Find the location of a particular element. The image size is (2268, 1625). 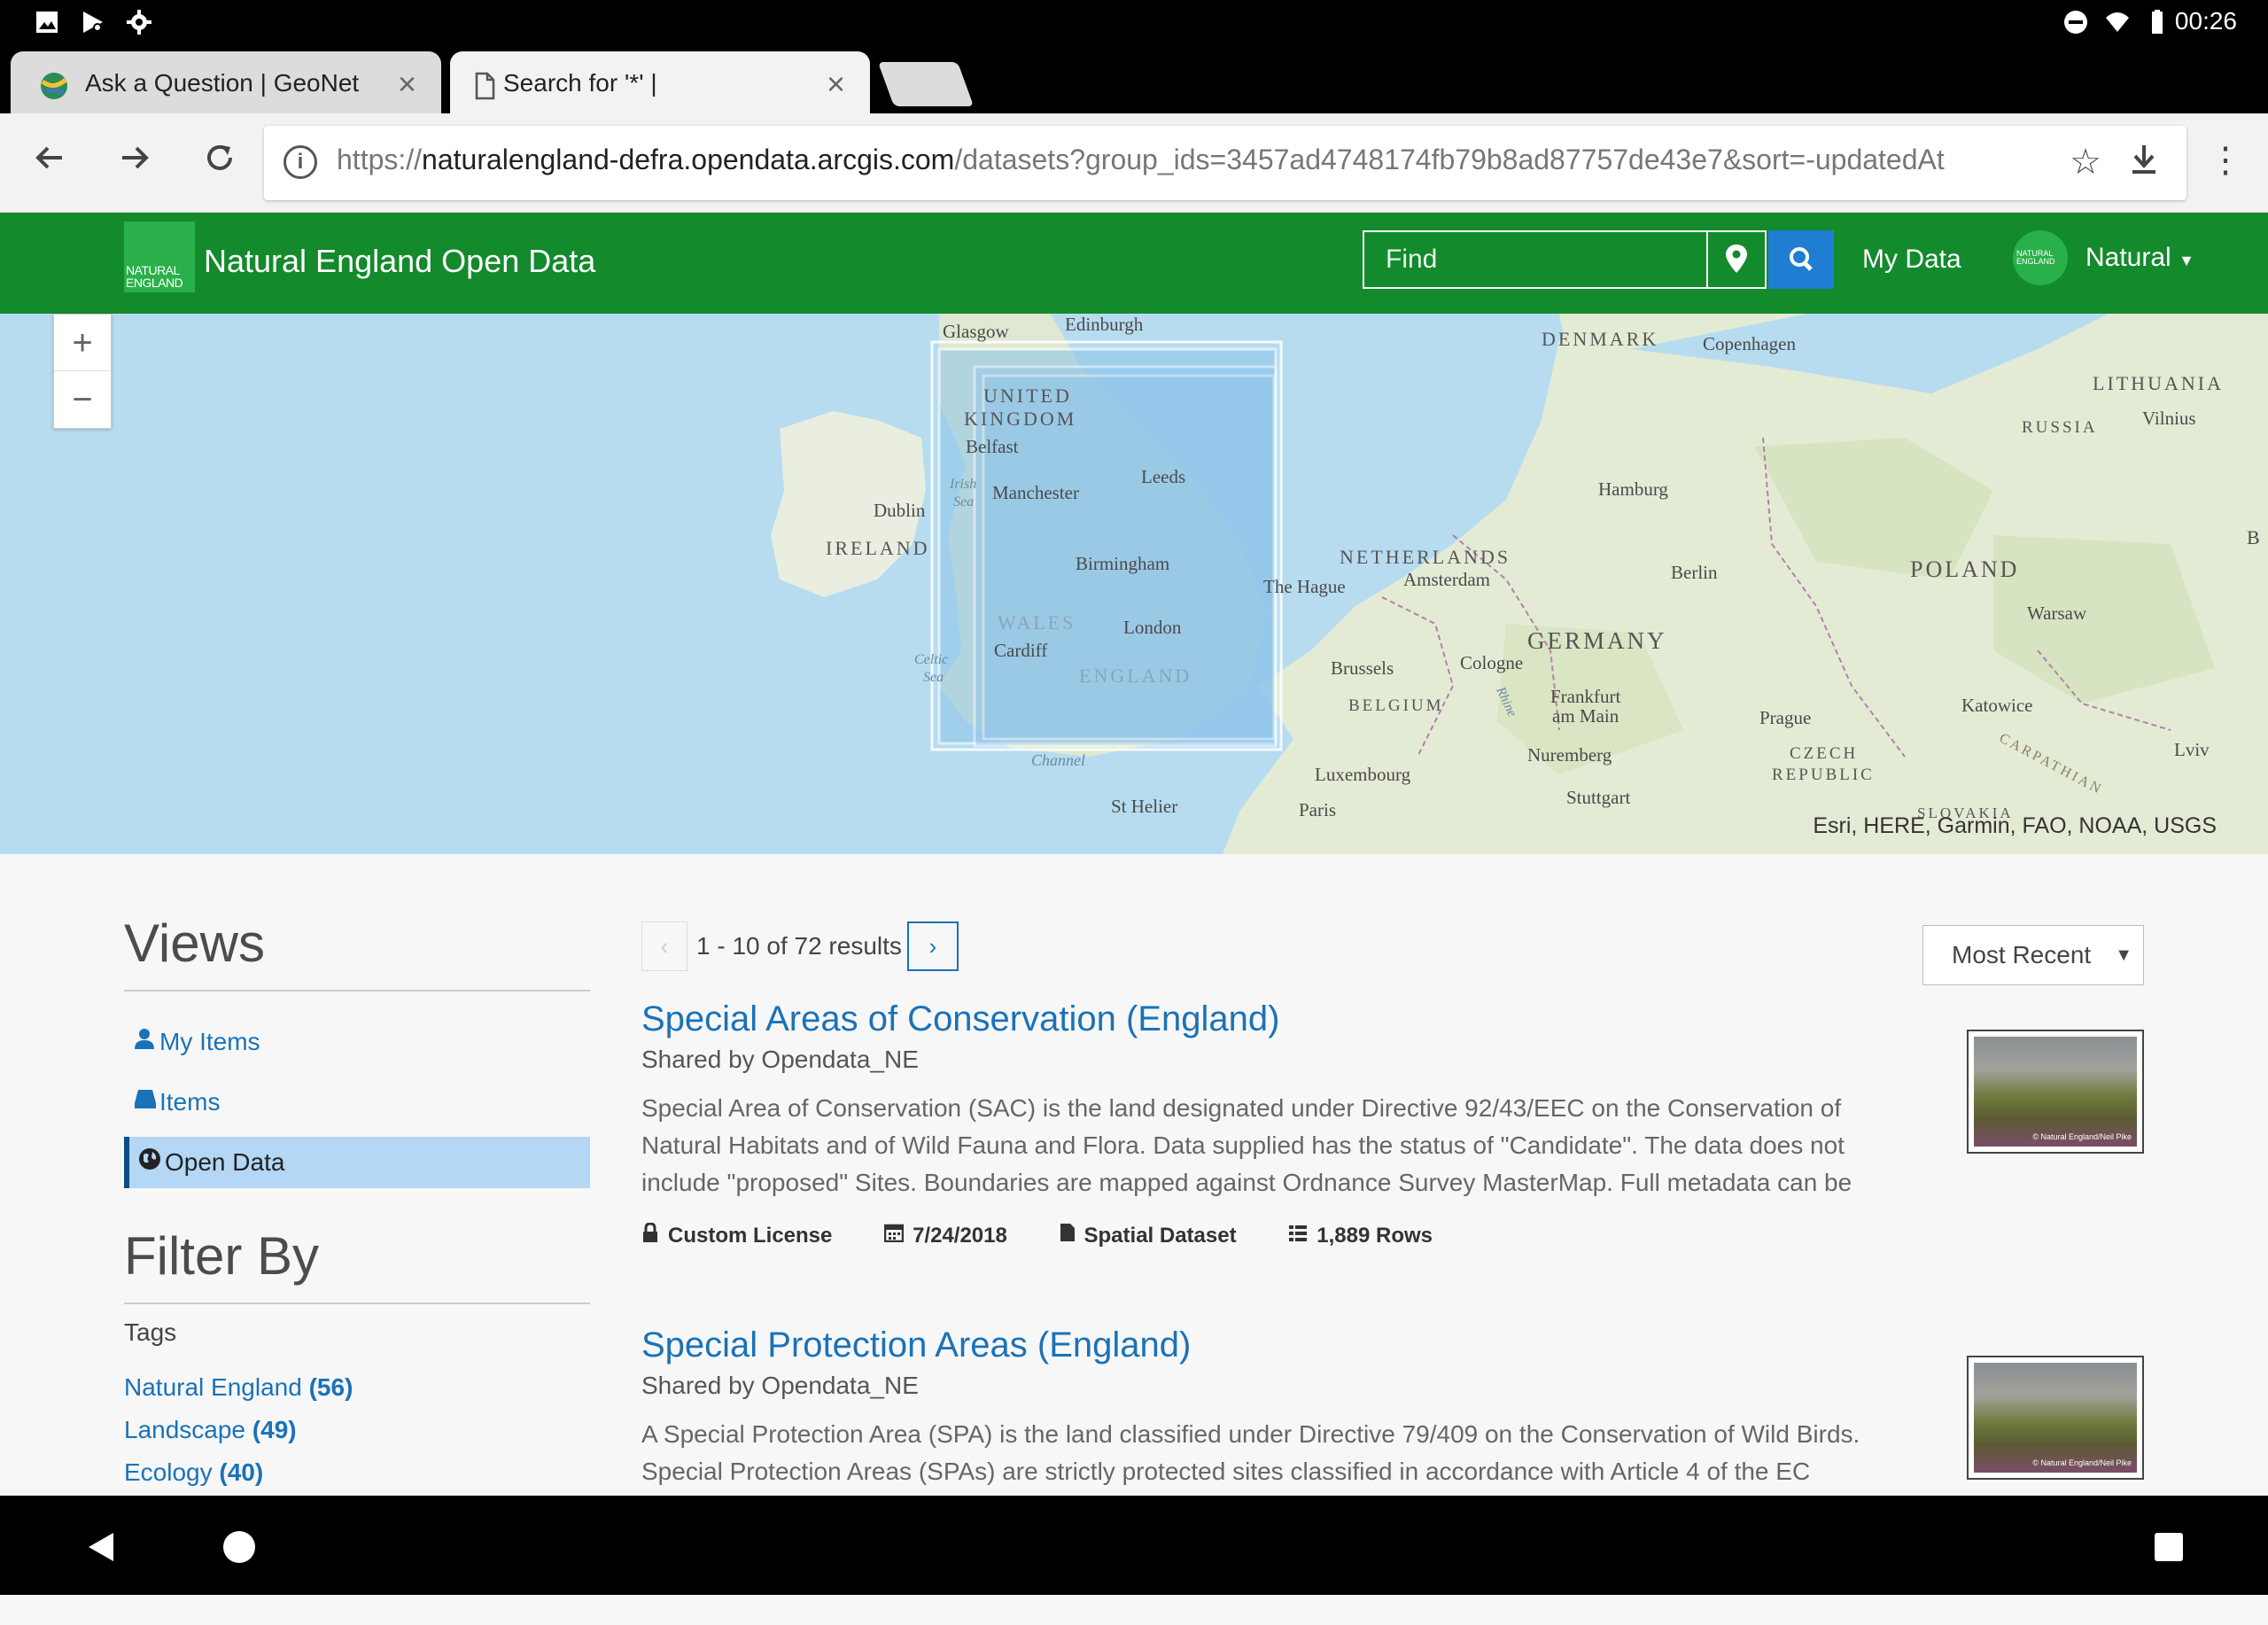

type-text: Spatial Dataset is located at coordinates (1160, 1236).